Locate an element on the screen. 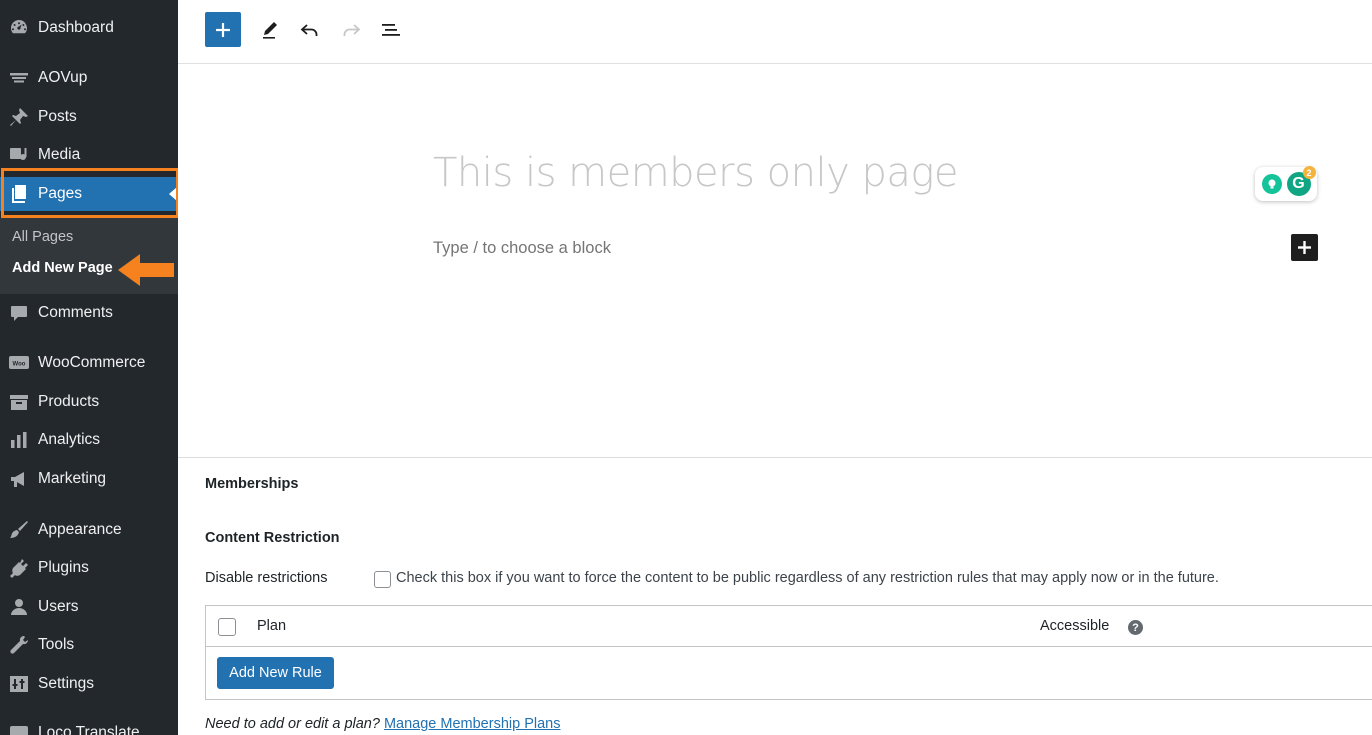  settings-icon is located at coordinates (19, 684).